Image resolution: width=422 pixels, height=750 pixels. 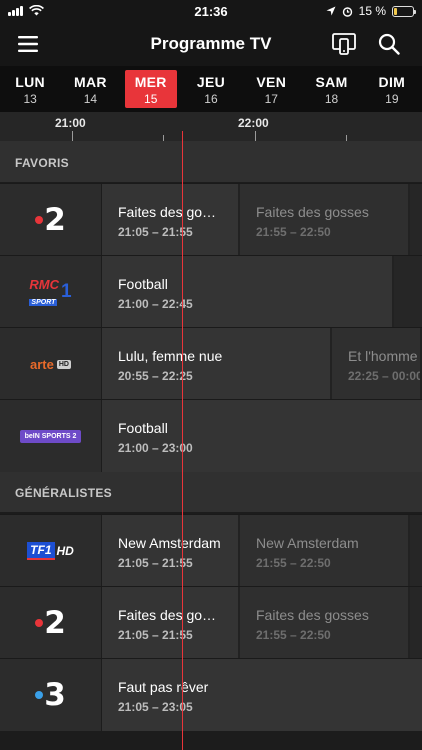 I want to click on day-tab-sam: SAM 18, so click(x=332, y=89).